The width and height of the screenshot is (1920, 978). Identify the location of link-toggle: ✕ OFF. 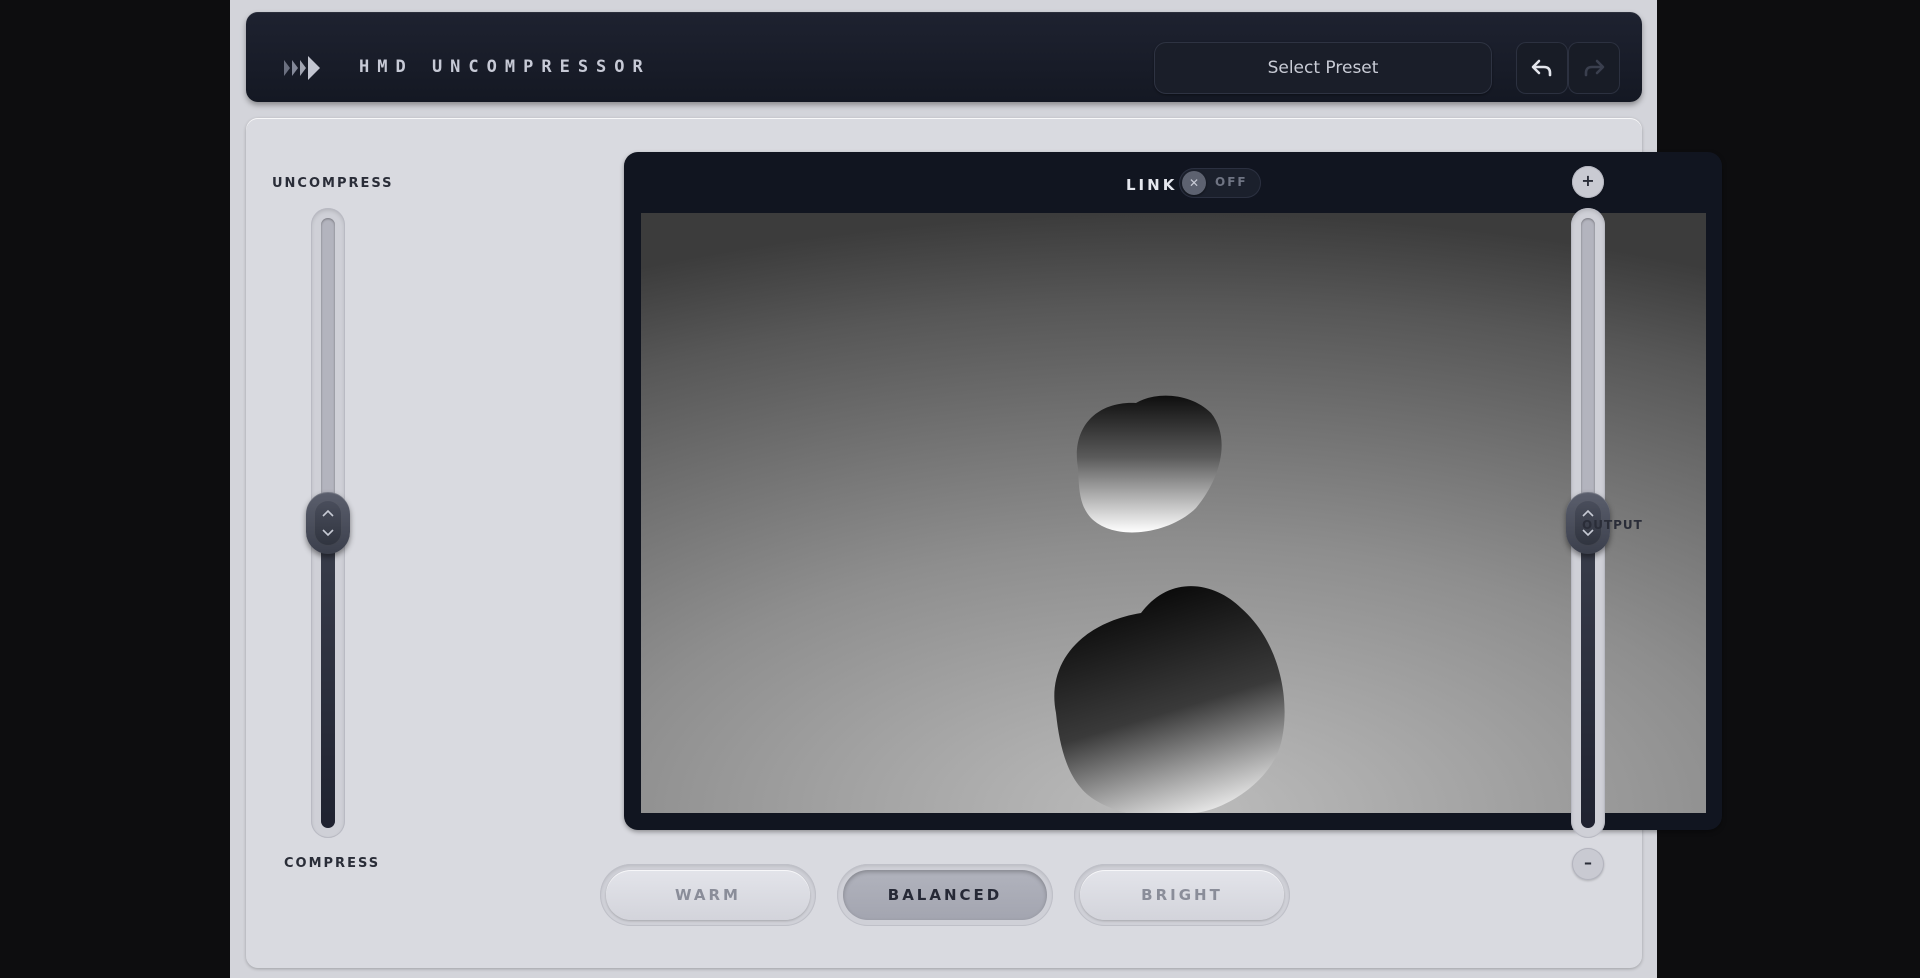
(1220, 183).